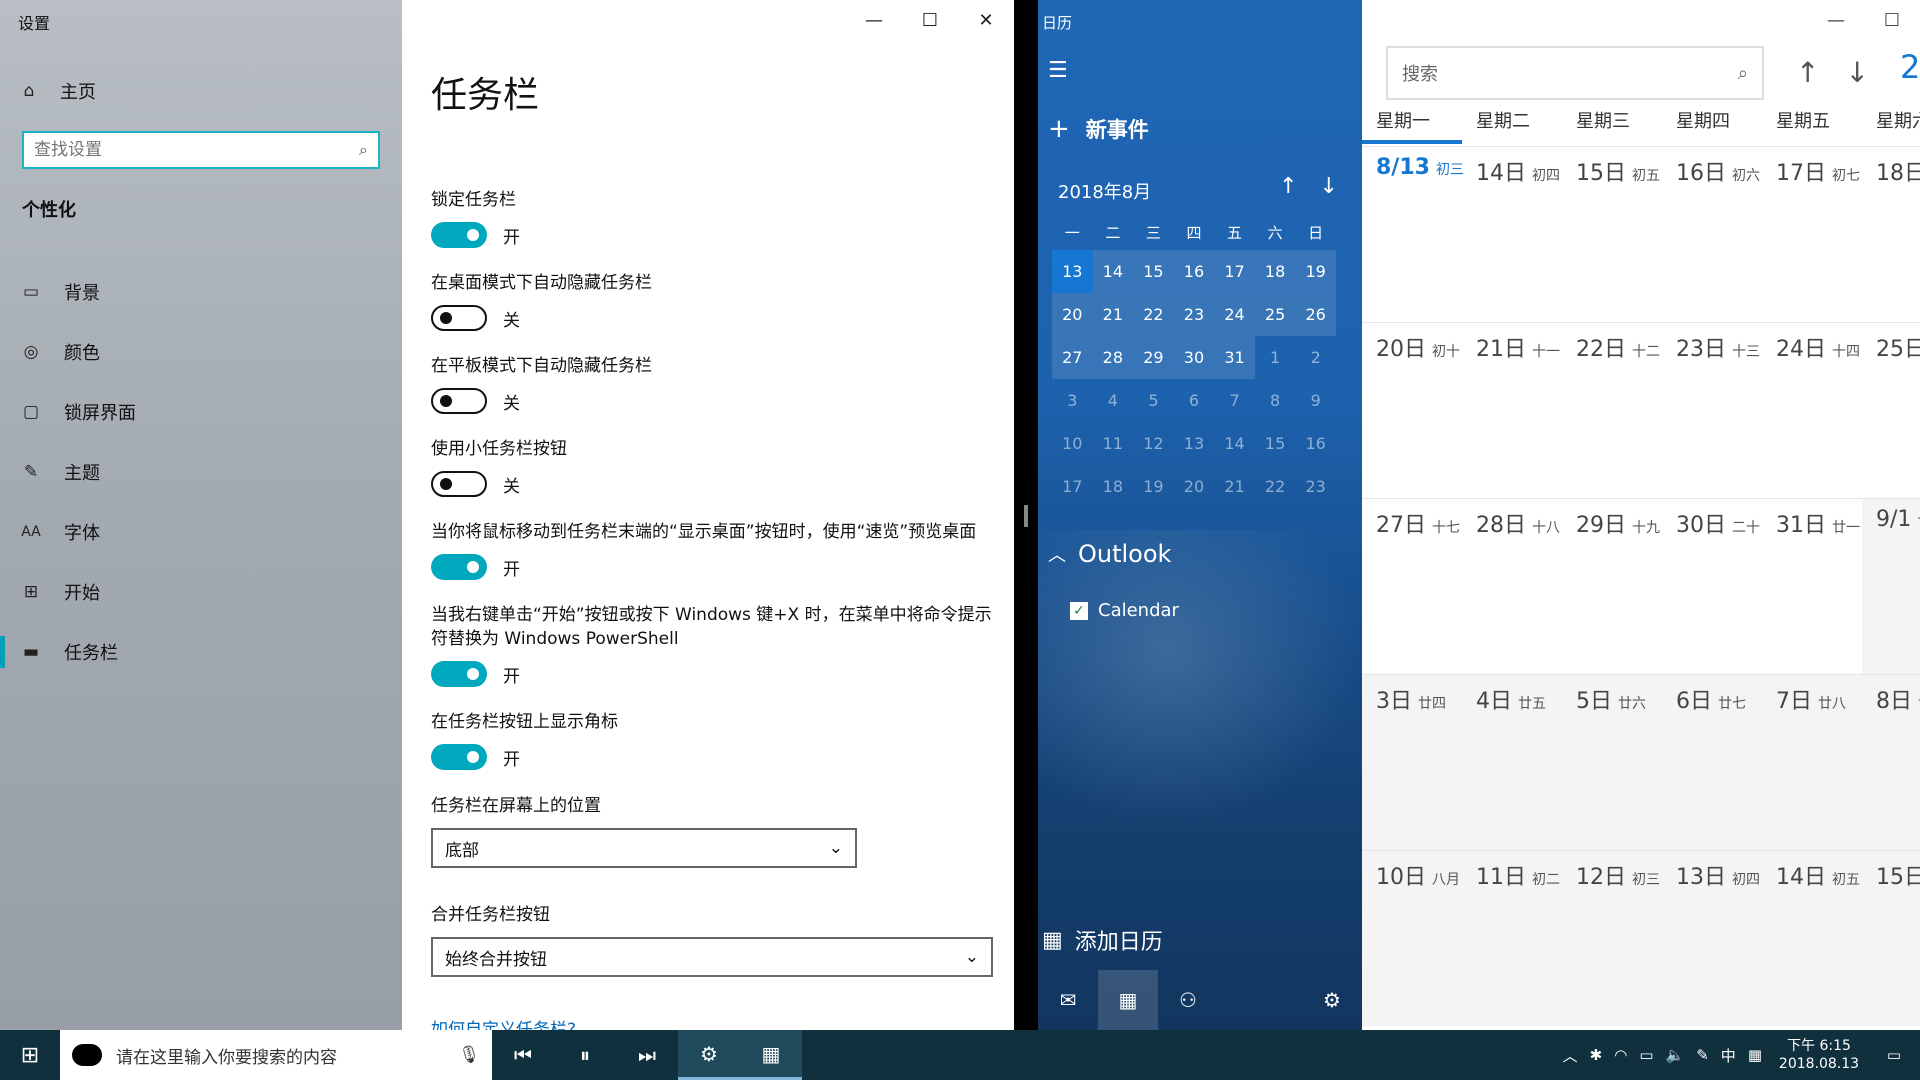 The width and height of the screenshot is (1920, 1080). I want to click on mini-day: 23, so click(1194, 314).